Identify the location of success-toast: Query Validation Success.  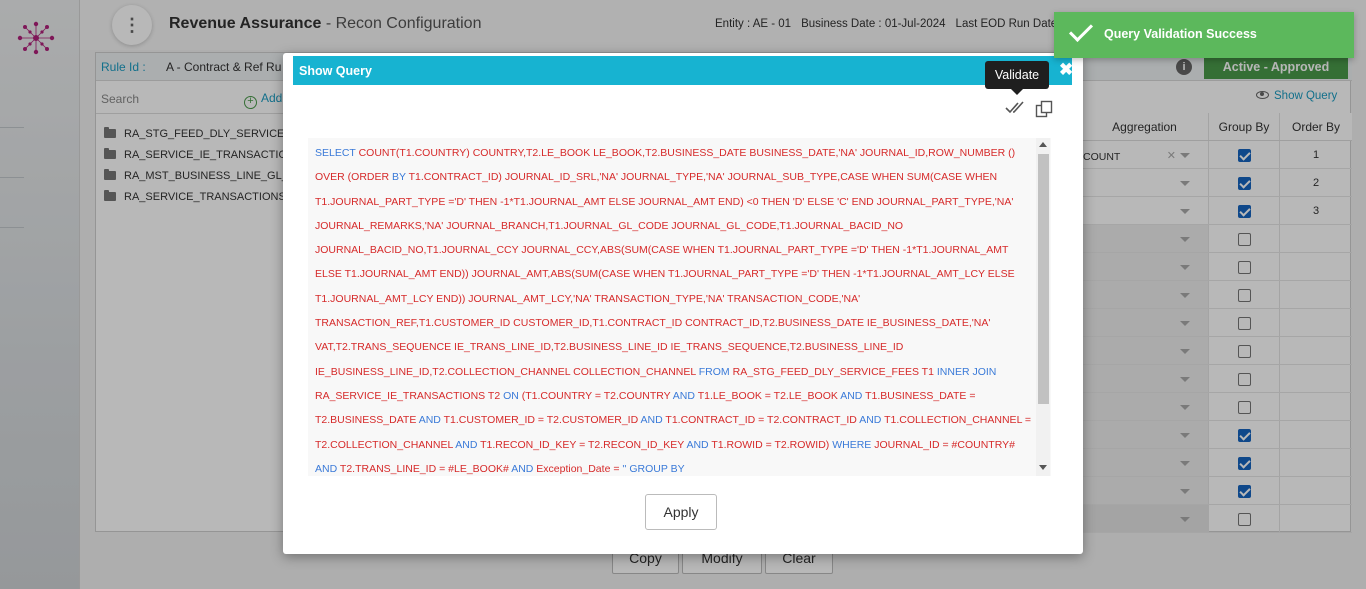
(1204, 35).